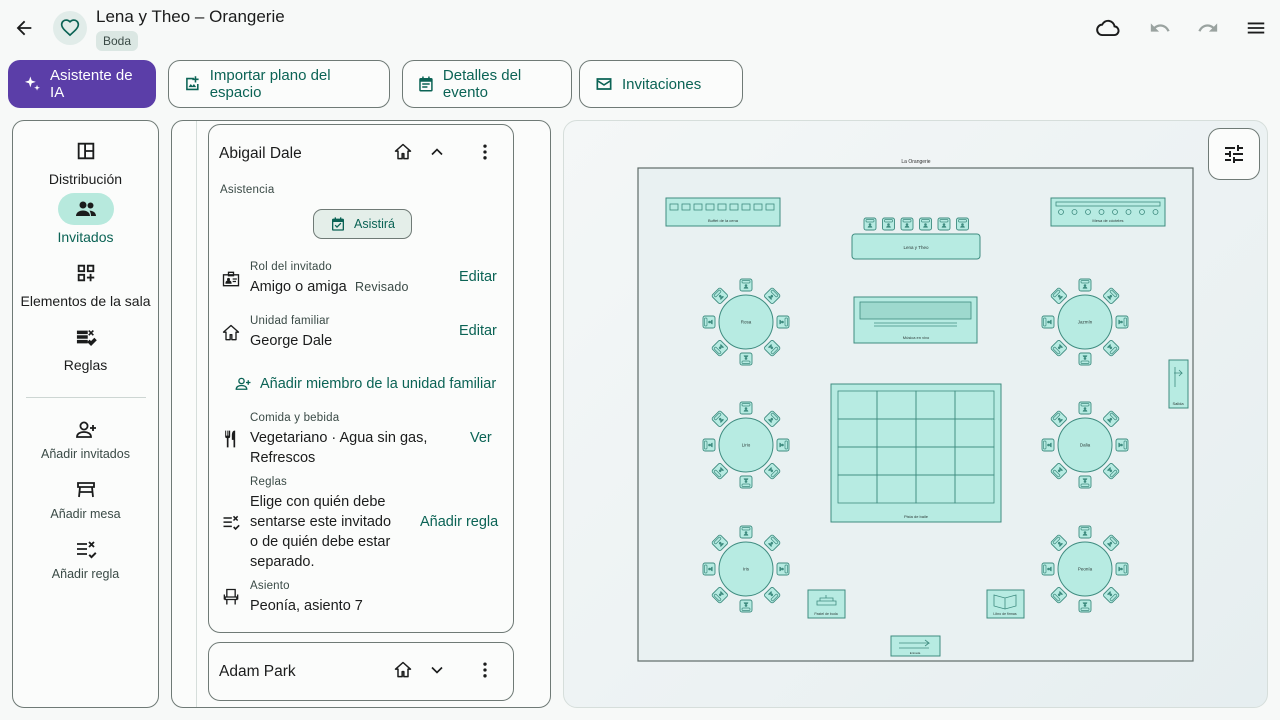  I want to click on add-guests-button: Añadir invitados, so click(85, 439).